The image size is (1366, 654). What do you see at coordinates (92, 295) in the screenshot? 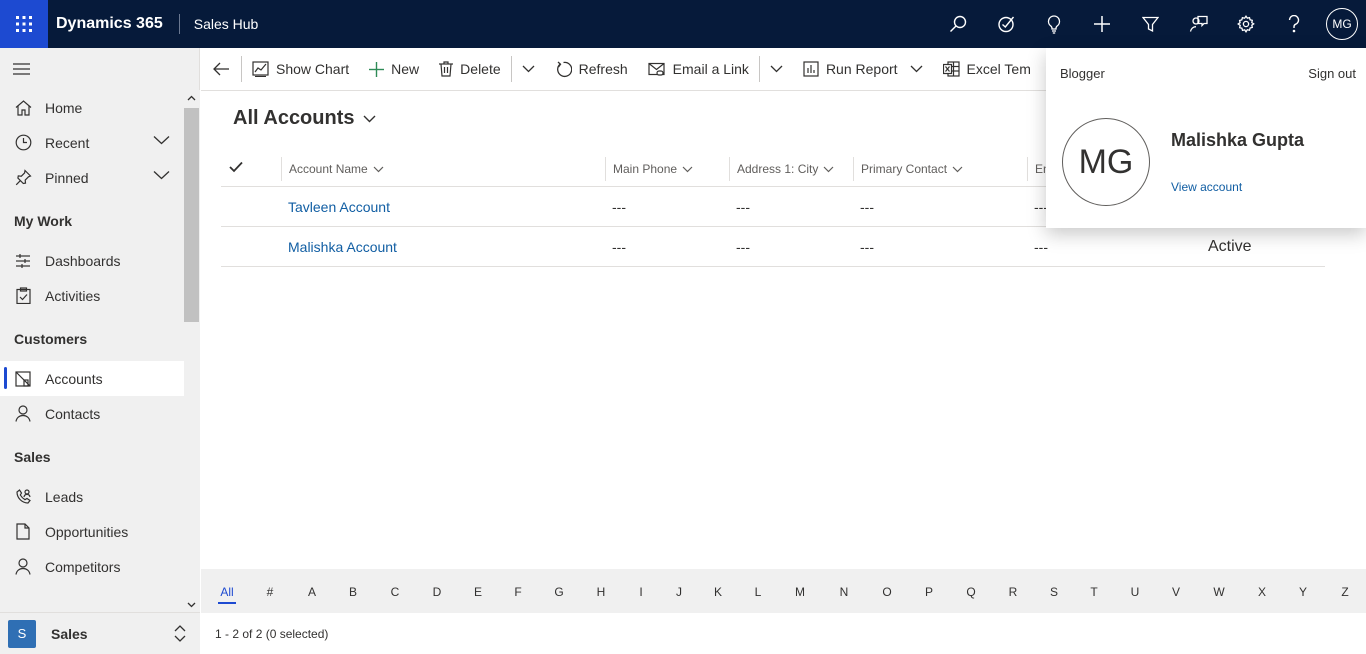
I see `sidebar-item-activities: Activities` at bounding box center [92, 295].